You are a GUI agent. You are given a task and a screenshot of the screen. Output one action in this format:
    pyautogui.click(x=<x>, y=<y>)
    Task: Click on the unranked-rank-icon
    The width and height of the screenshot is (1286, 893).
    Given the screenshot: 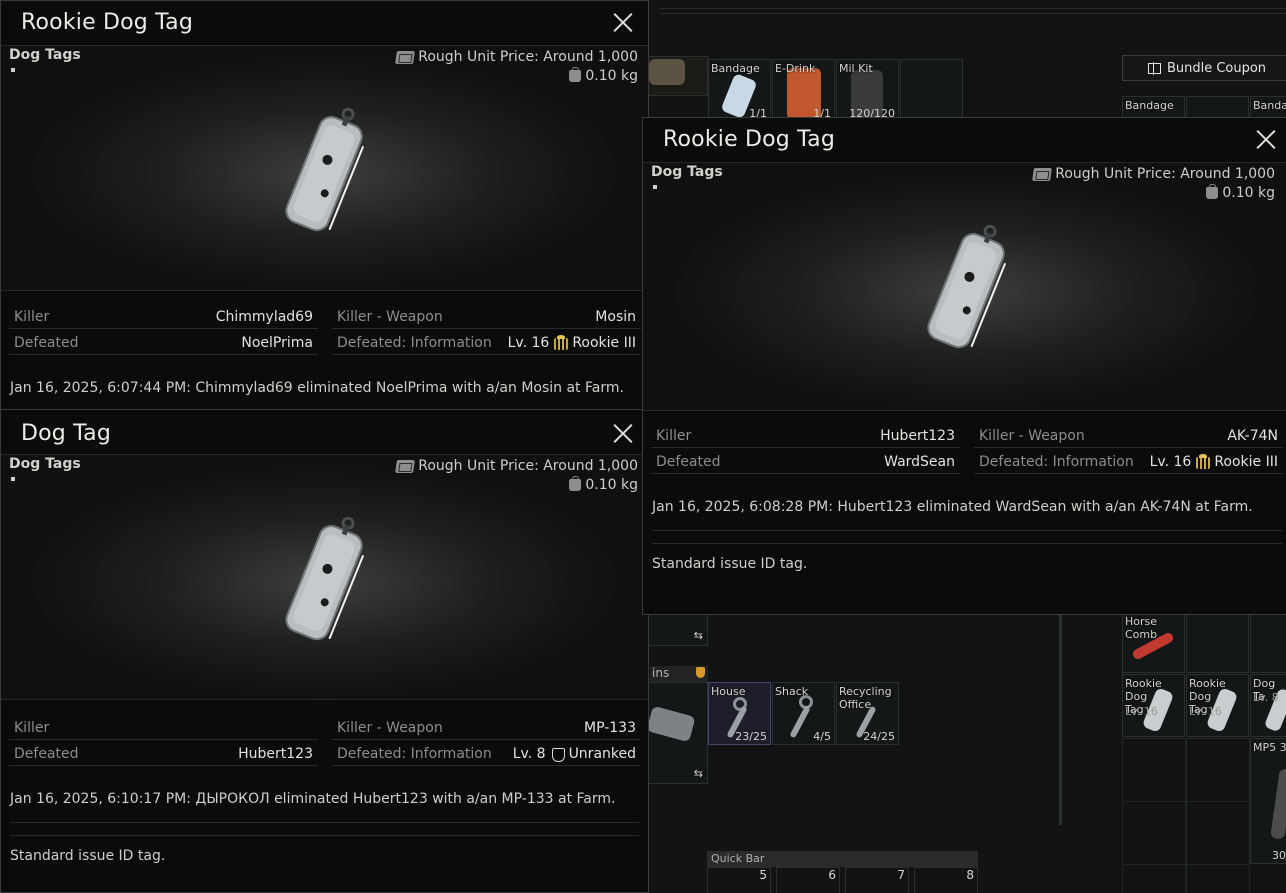 What is the action you would take?
    pyautogui.click(x=558, y=754)
    